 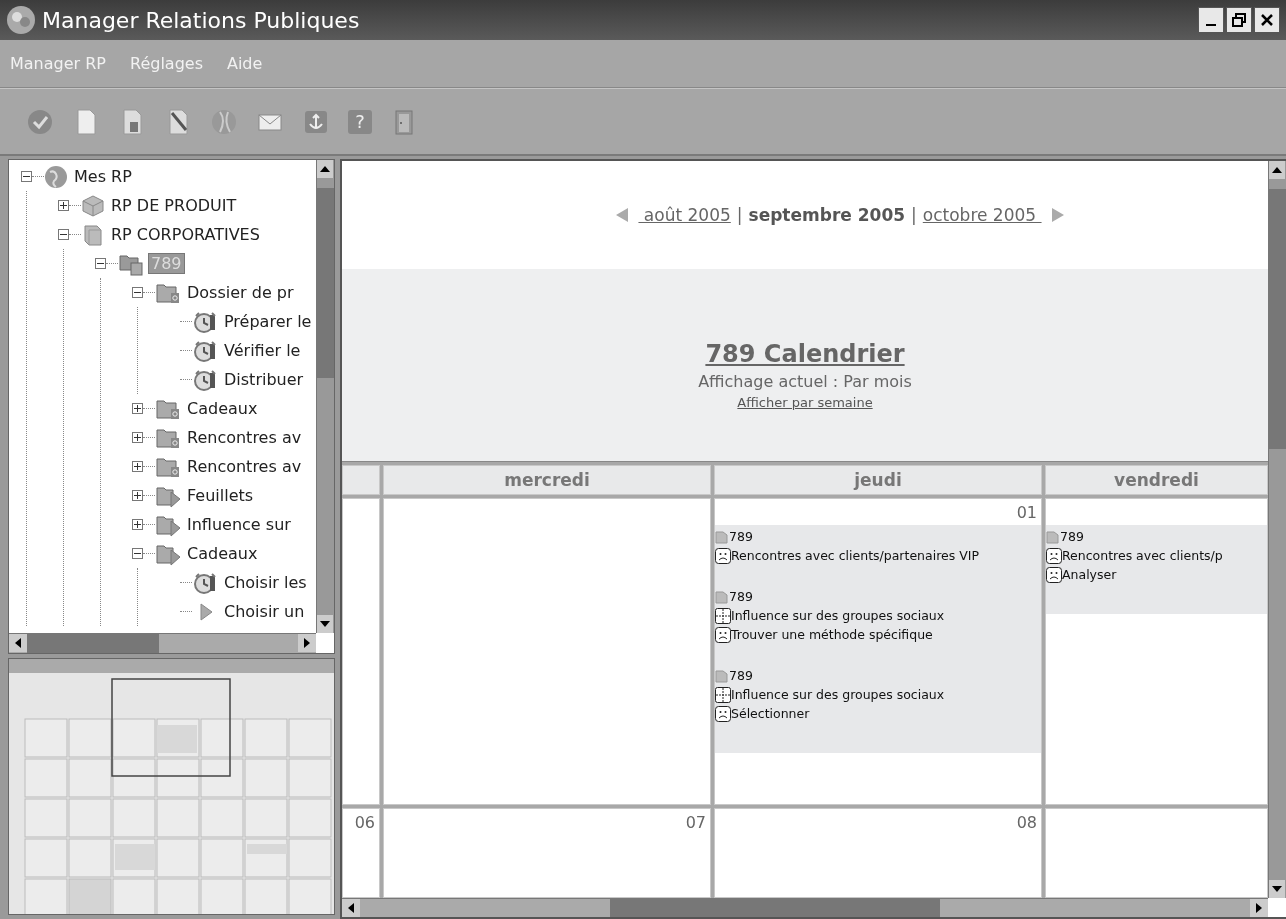 I want to click on column-header: jeudi, so click(x=878, y=480).